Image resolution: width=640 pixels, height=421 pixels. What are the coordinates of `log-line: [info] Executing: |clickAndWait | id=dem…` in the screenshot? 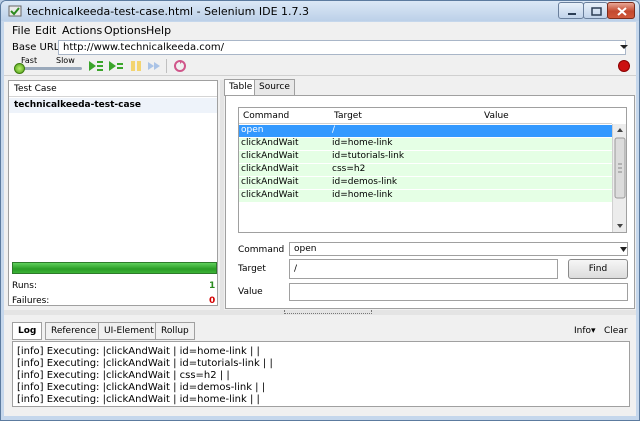 It's located at (141, 387).